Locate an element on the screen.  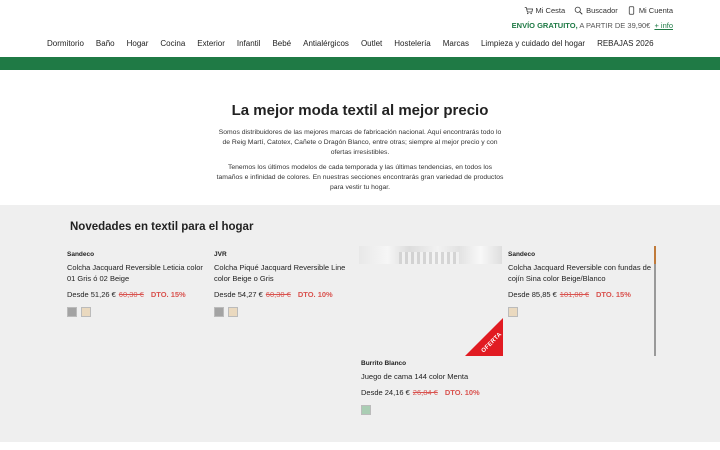
account-icon is located at coordinates (631, 10).